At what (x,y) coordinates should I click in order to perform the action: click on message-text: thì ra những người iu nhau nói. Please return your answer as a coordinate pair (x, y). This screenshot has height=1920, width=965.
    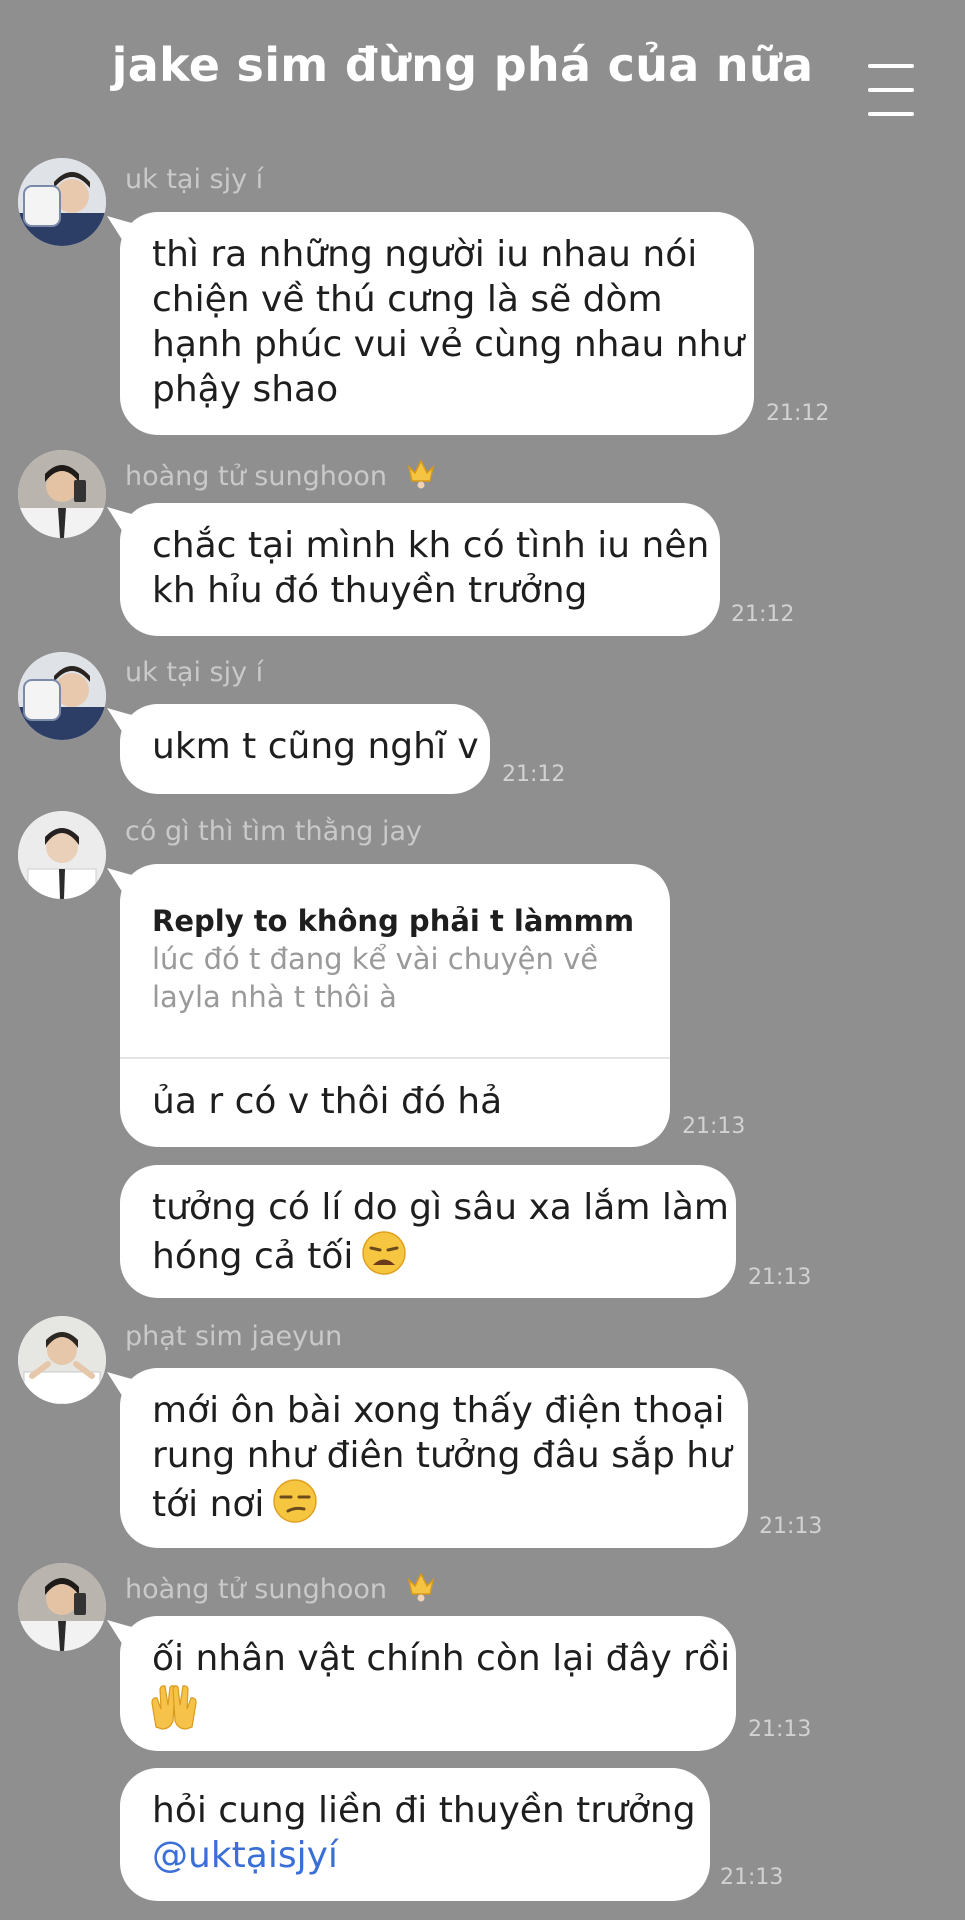
    Looking at the image, I should click on (425, 254).